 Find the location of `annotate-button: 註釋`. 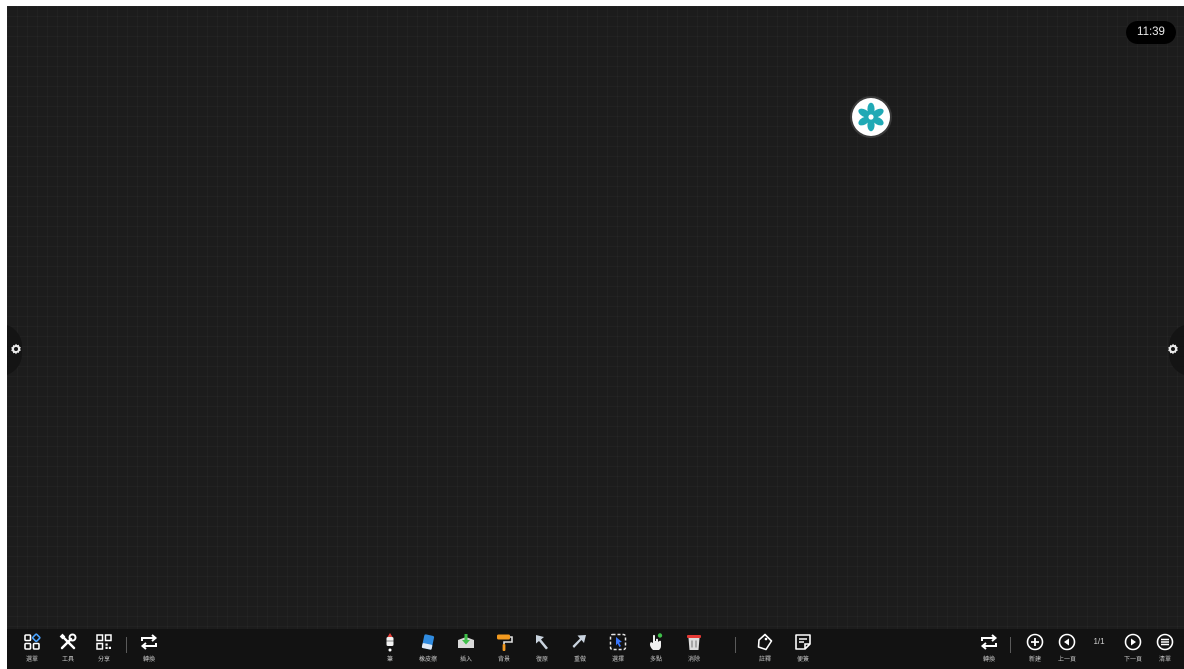

annotate-button: 註釋 is located at coordinates (765, 650).